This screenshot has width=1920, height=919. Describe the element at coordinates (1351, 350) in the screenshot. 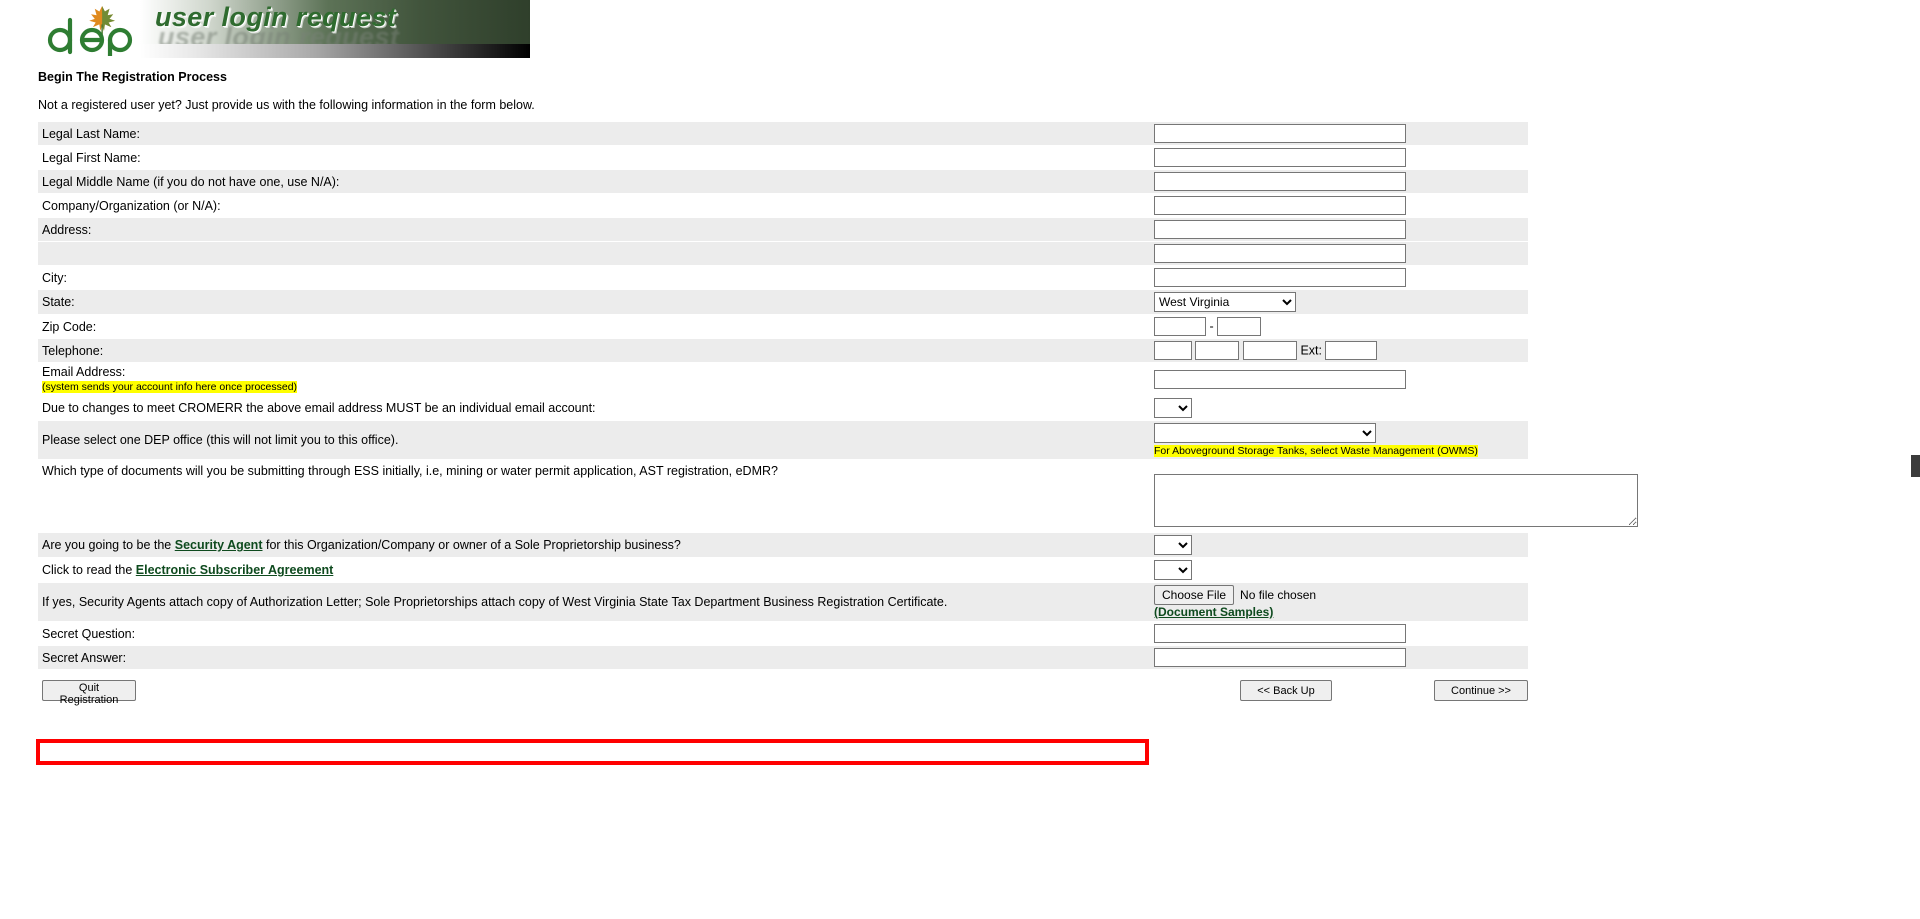

I see `telephone-extension-input` at that location.